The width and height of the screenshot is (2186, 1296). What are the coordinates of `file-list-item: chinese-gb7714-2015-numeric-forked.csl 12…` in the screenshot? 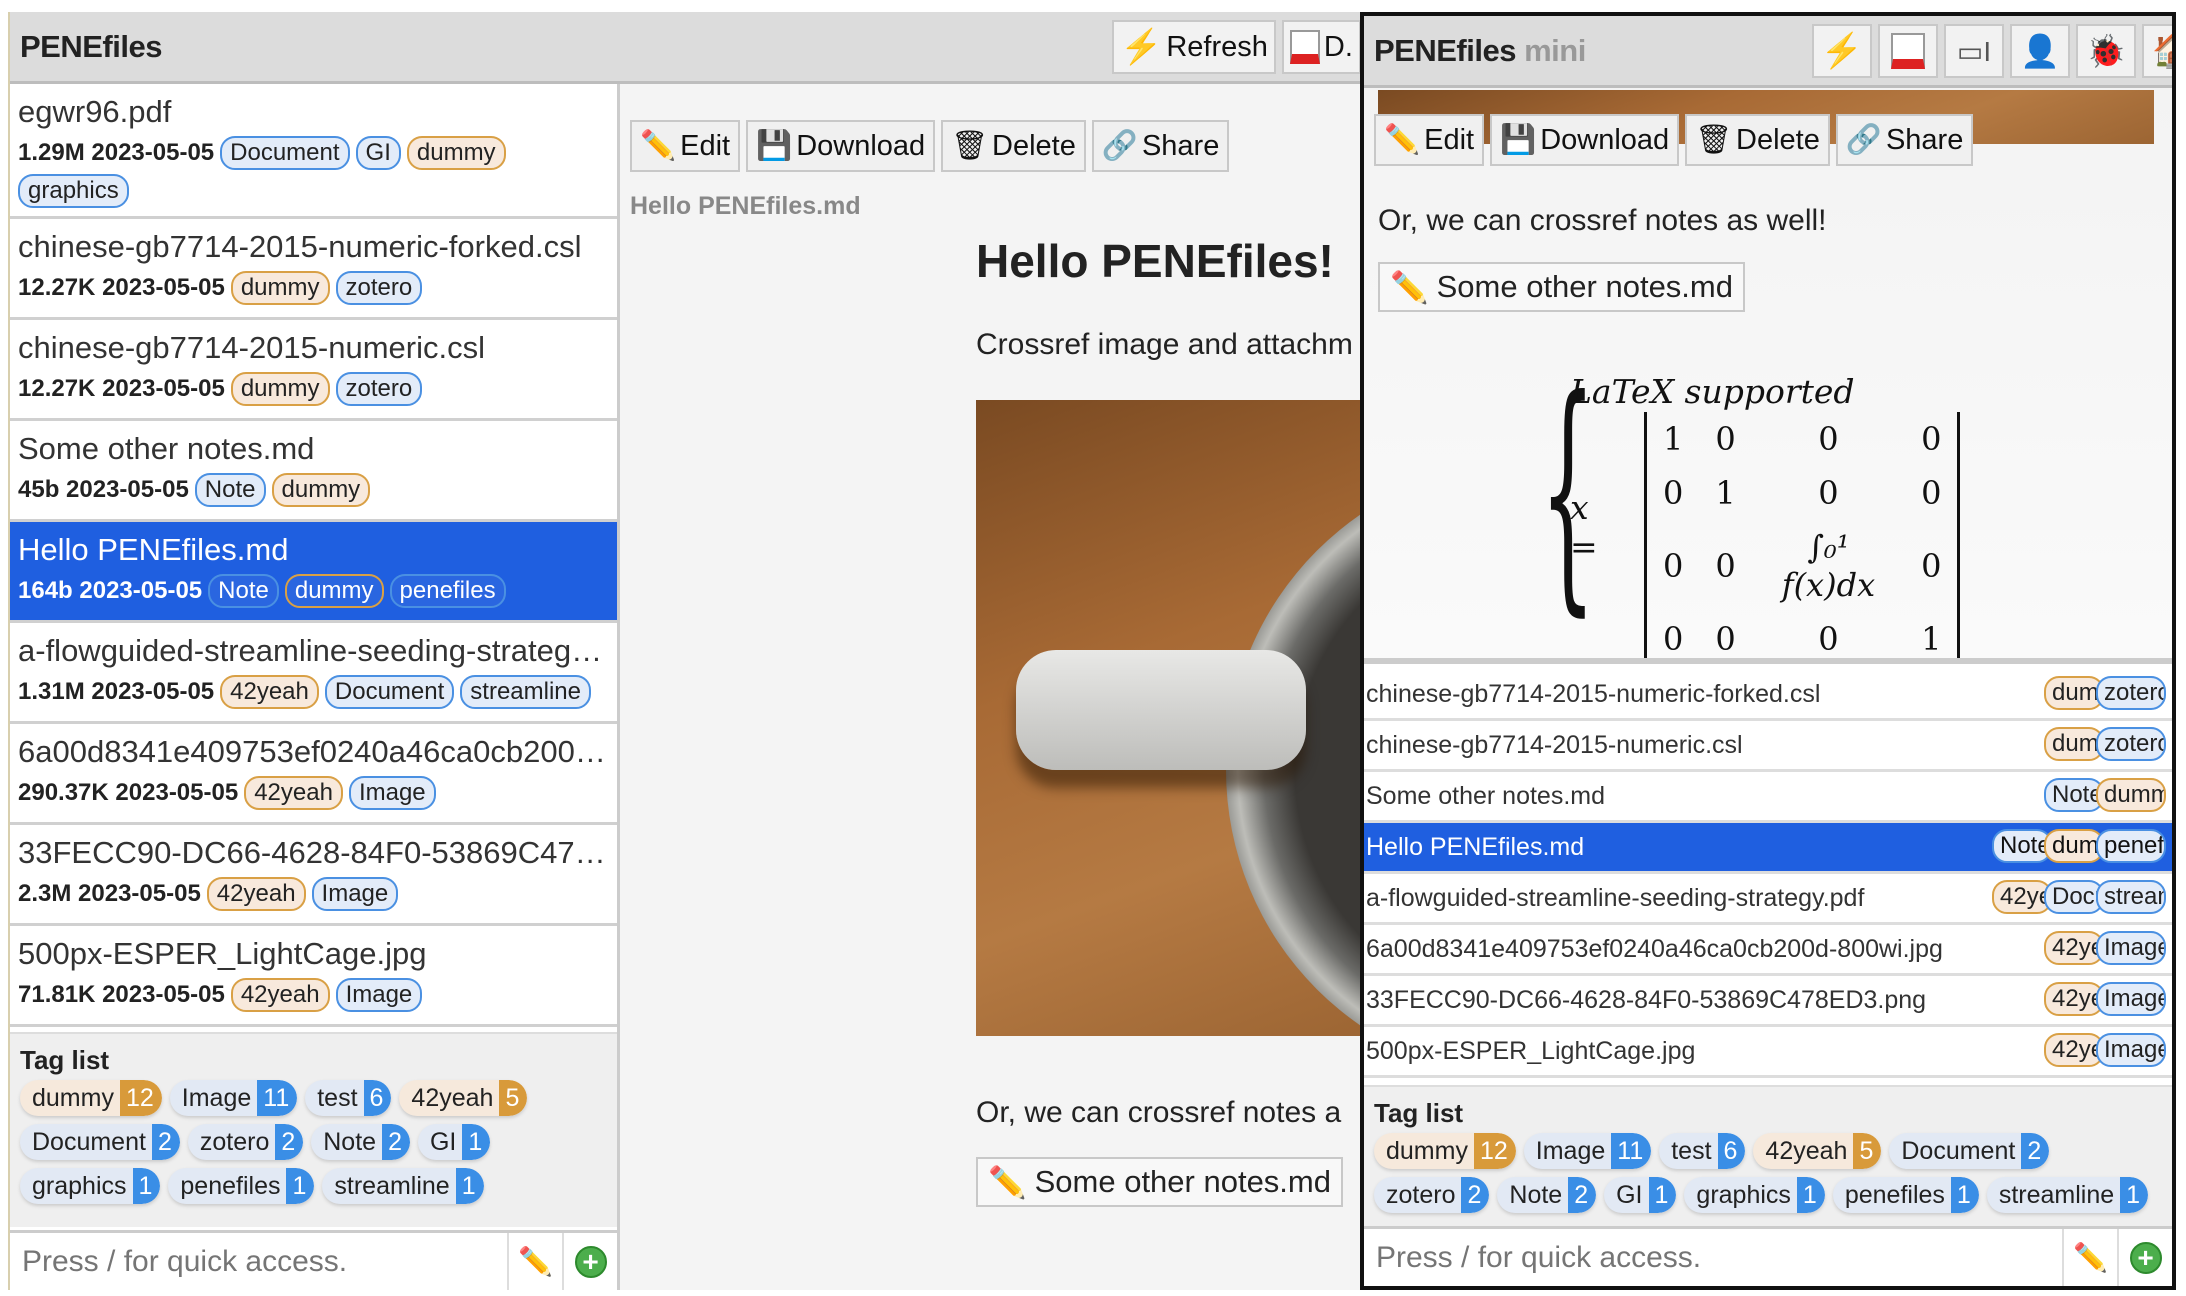 It's located at (313, 269).